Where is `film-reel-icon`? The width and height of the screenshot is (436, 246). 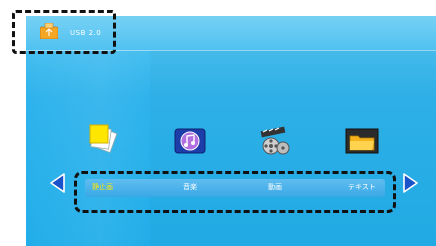 film-reel-icon is located at coordinates (276, 141).